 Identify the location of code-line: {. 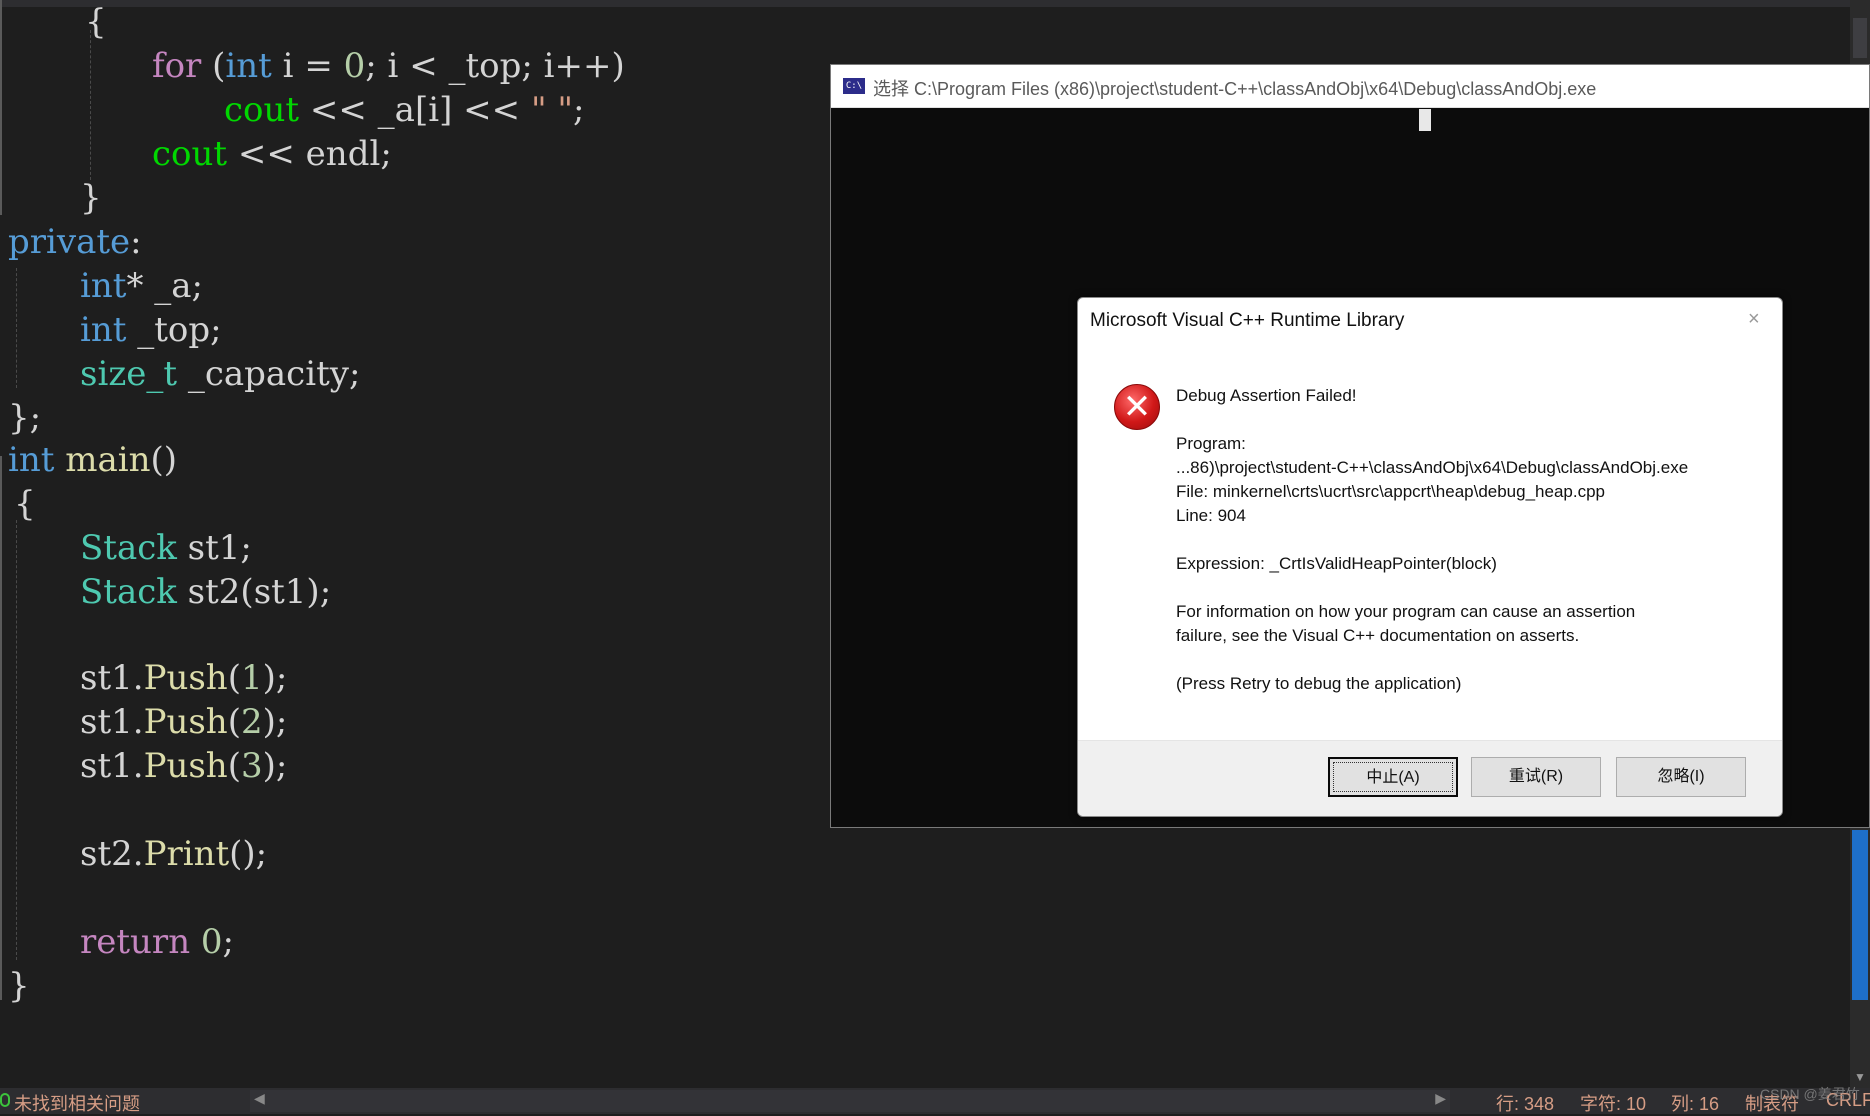
(96, 22).